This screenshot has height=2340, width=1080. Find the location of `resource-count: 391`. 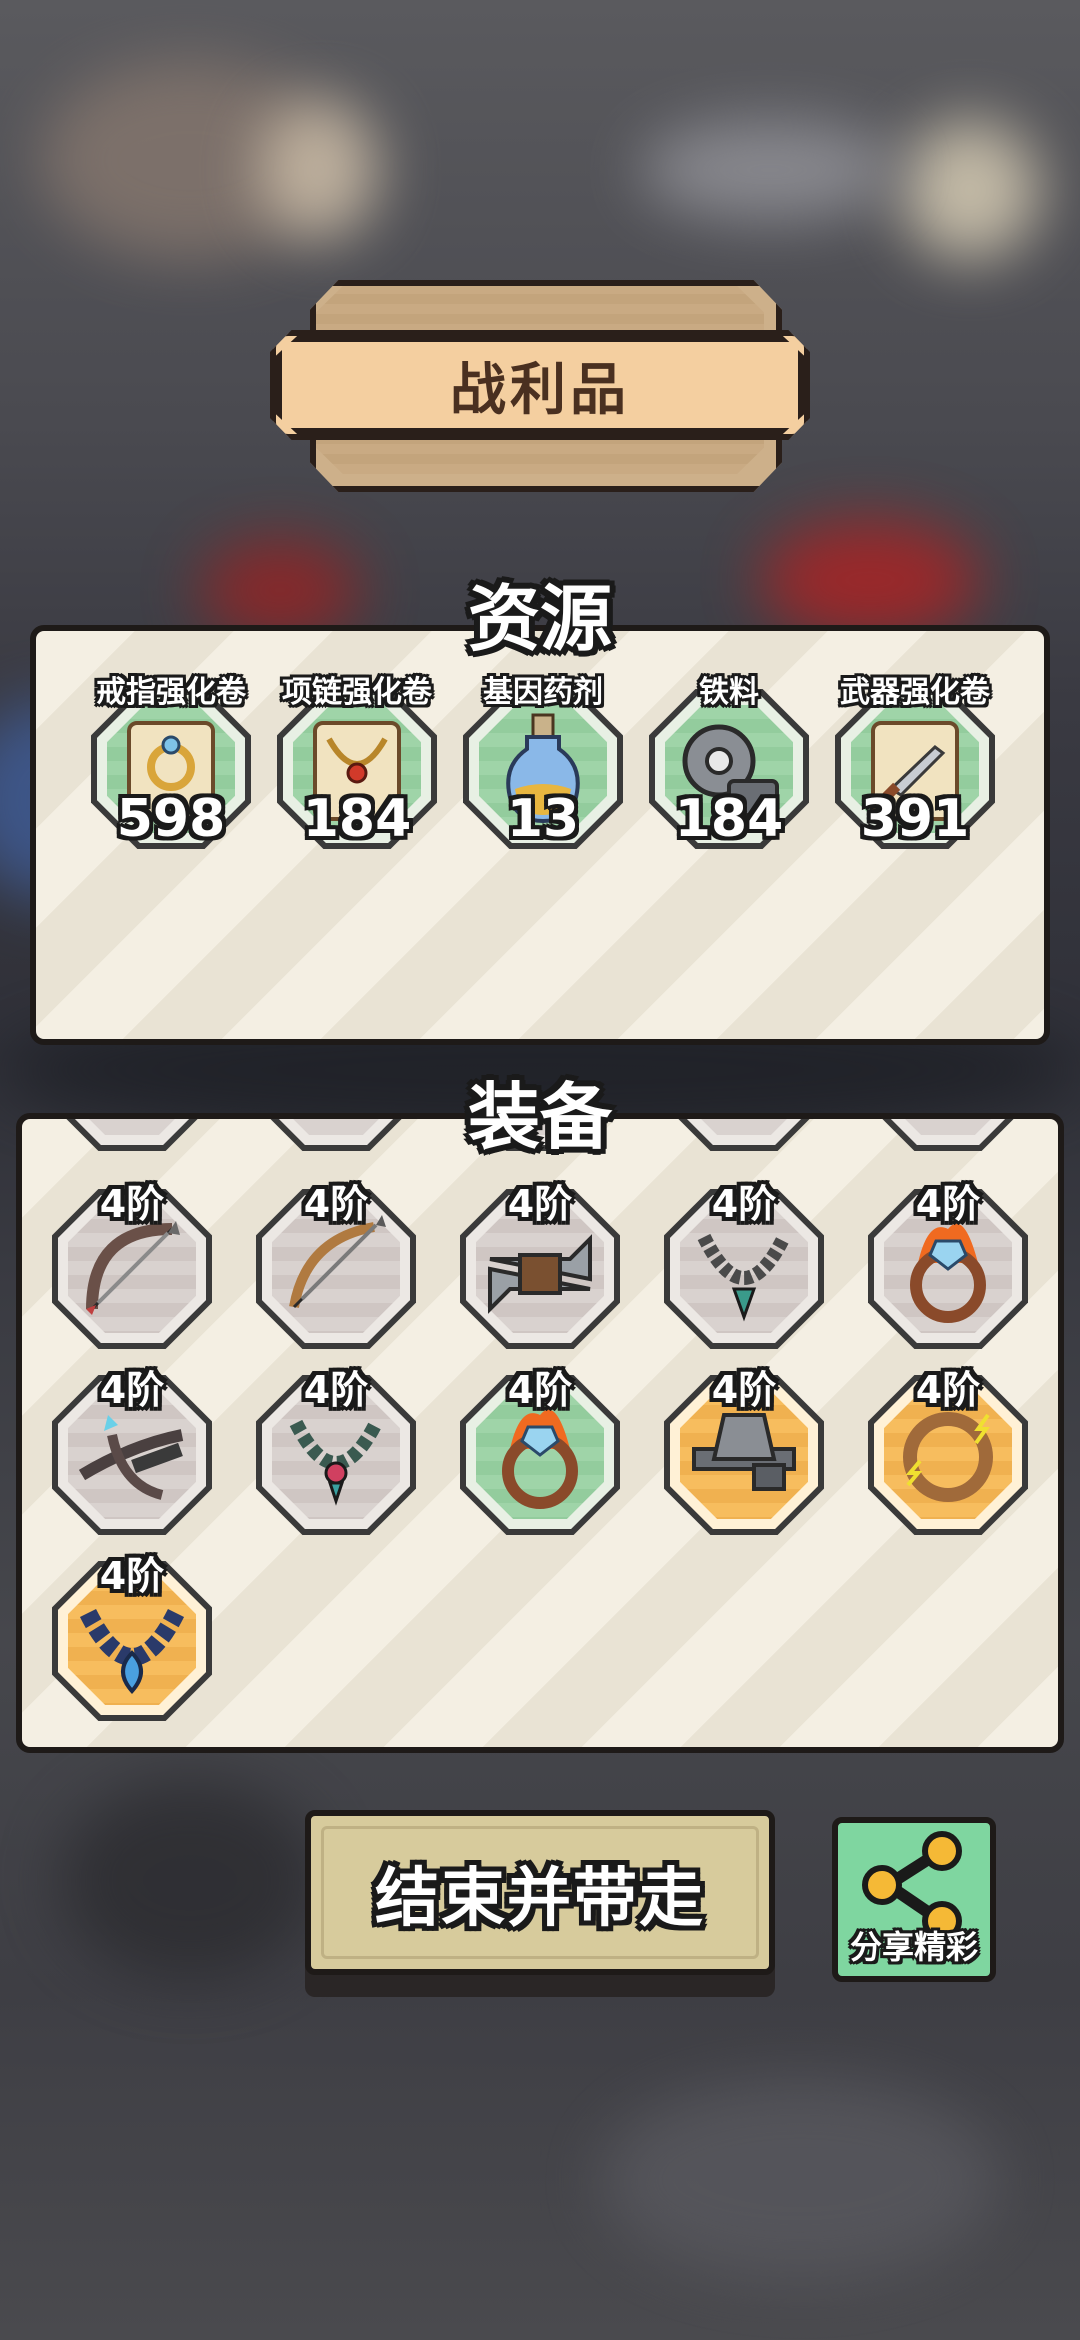

resource-count: 391 is located at coordinates (915, 819).